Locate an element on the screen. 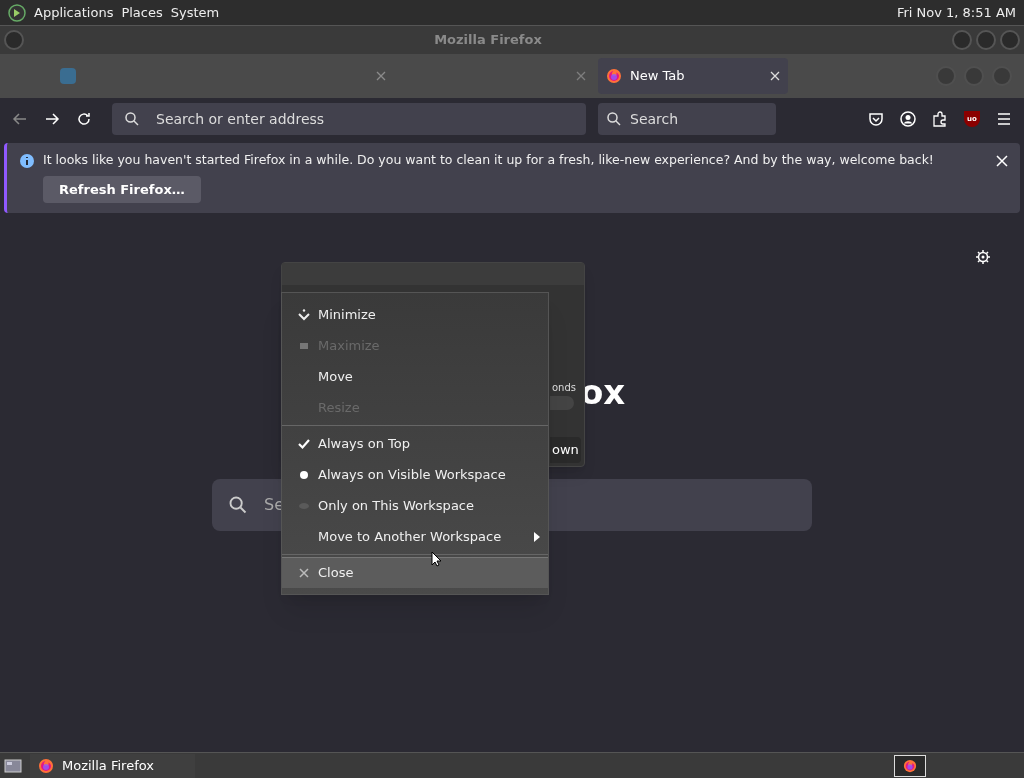 This screenshot has width=1024, height=778. clock: Fri Nov 1, 8:51 AM is located at coordinates (956, 12).